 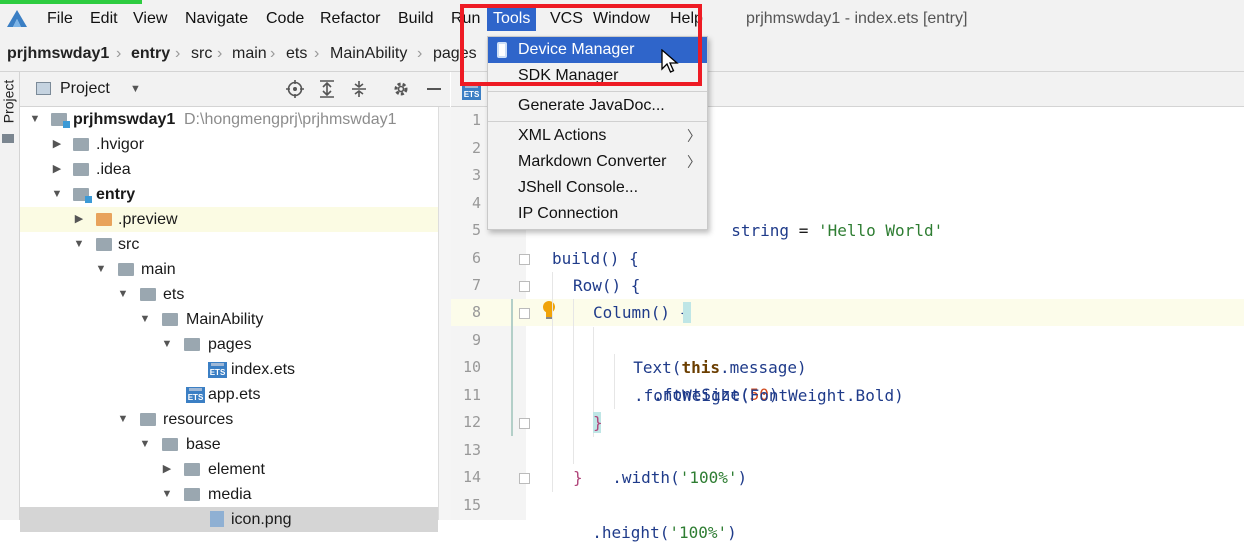 What do you see at coordinates (150, 54) in the screenshot?
I see `breadcrumb-entry: entry` at bounding box center [150, 54].